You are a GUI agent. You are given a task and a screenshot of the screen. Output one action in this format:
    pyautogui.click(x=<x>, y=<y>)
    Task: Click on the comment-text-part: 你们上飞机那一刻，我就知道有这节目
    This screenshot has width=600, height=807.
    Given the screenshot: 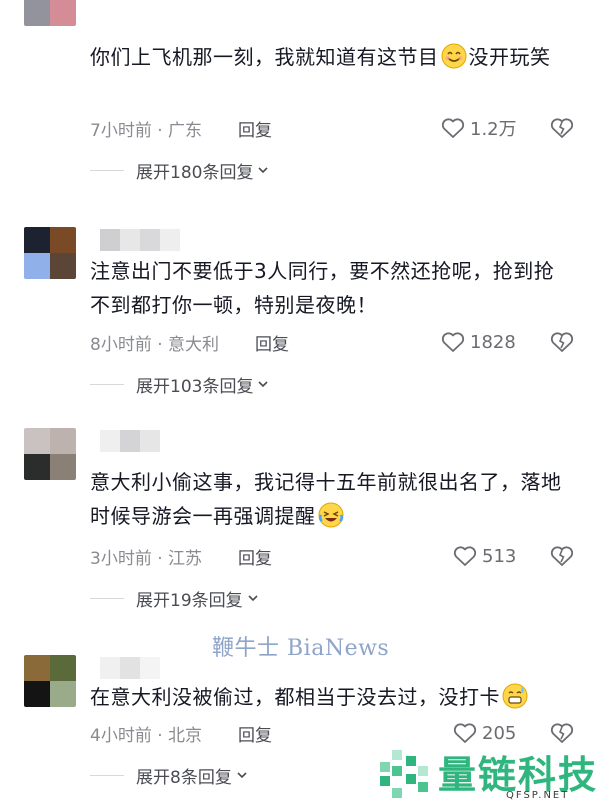 What is the action you would take?
    pyautogui.click(x=264, y=57)
    